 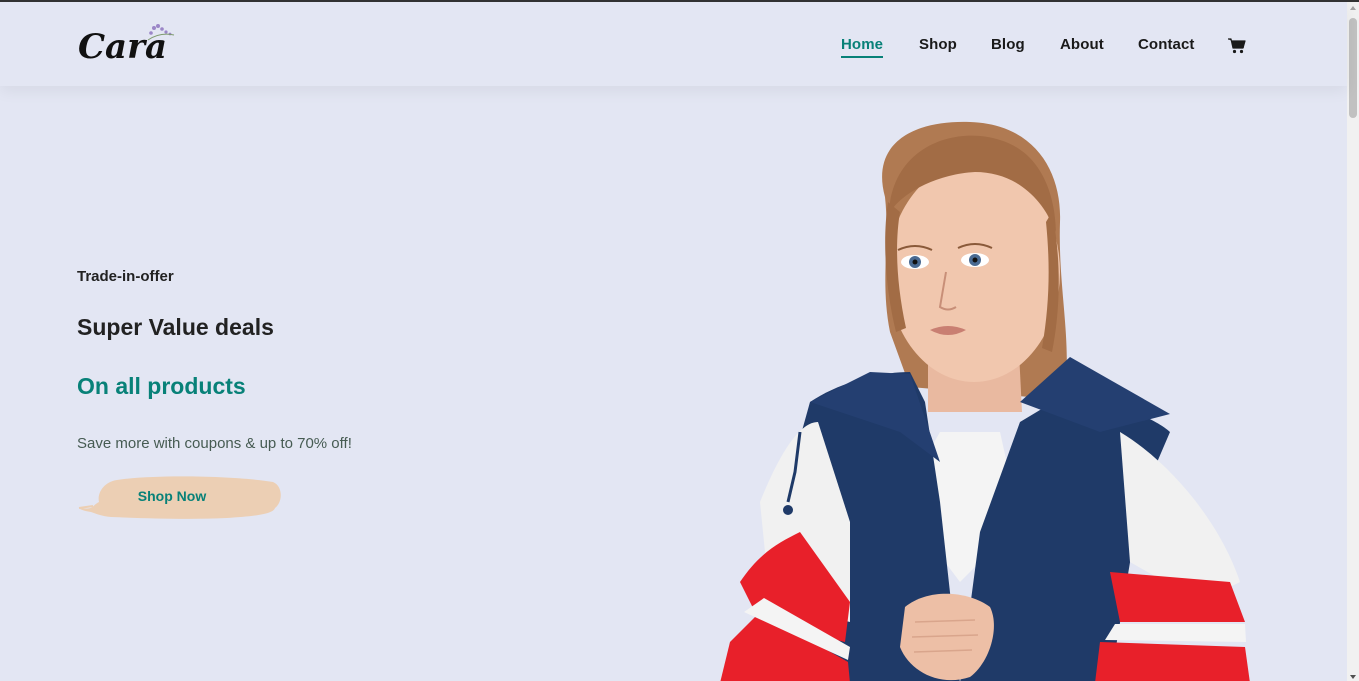 What do you see at coordinates (1353, 8) in the screenshot?
I see `scroll-up-arrow-icon` at bounding box center [1353, 8].